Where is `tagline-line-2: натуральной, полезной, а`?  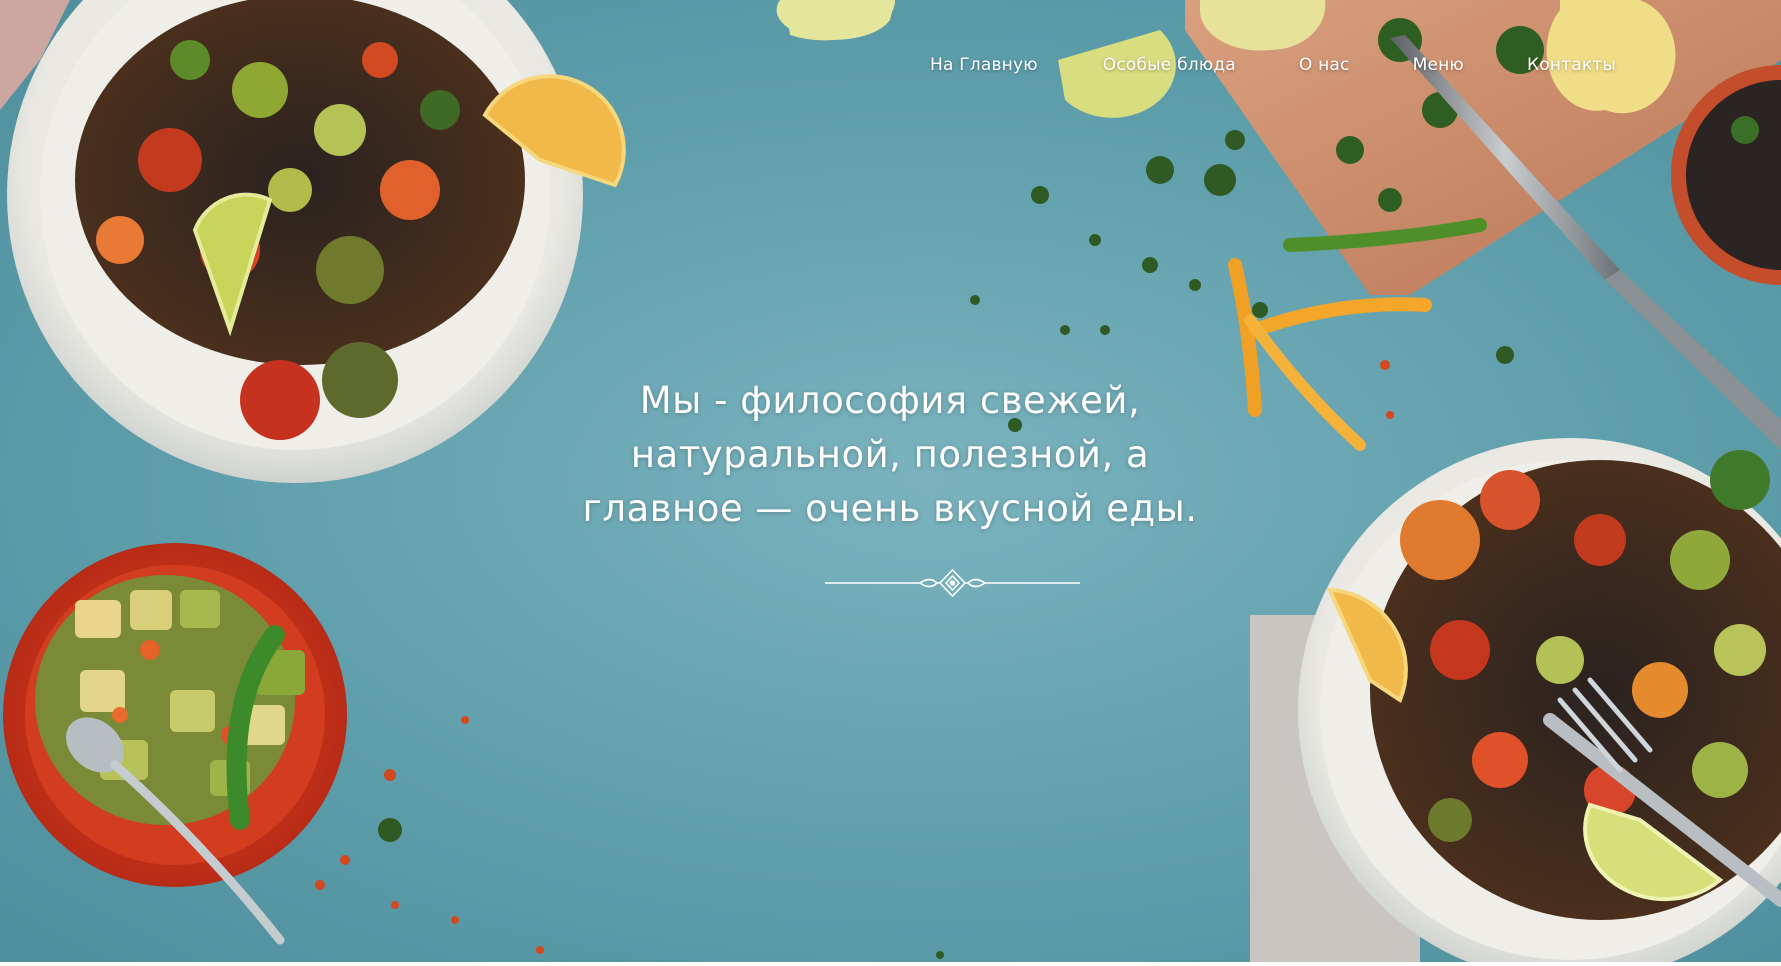 tagline-line-2: натуральной, полезной, а is located at coordinates (890, 454).